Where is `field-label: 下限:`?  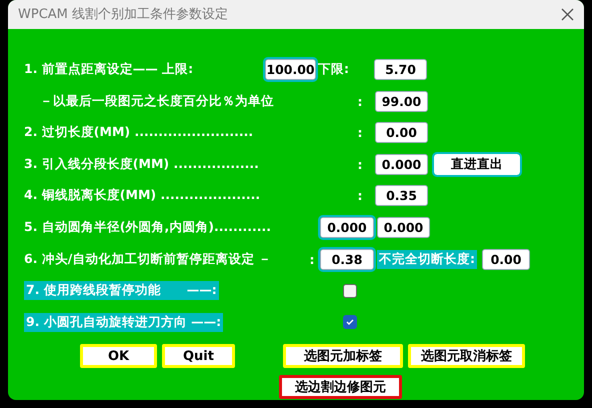
field-label: 下限: is located at coordinates (333, 69).